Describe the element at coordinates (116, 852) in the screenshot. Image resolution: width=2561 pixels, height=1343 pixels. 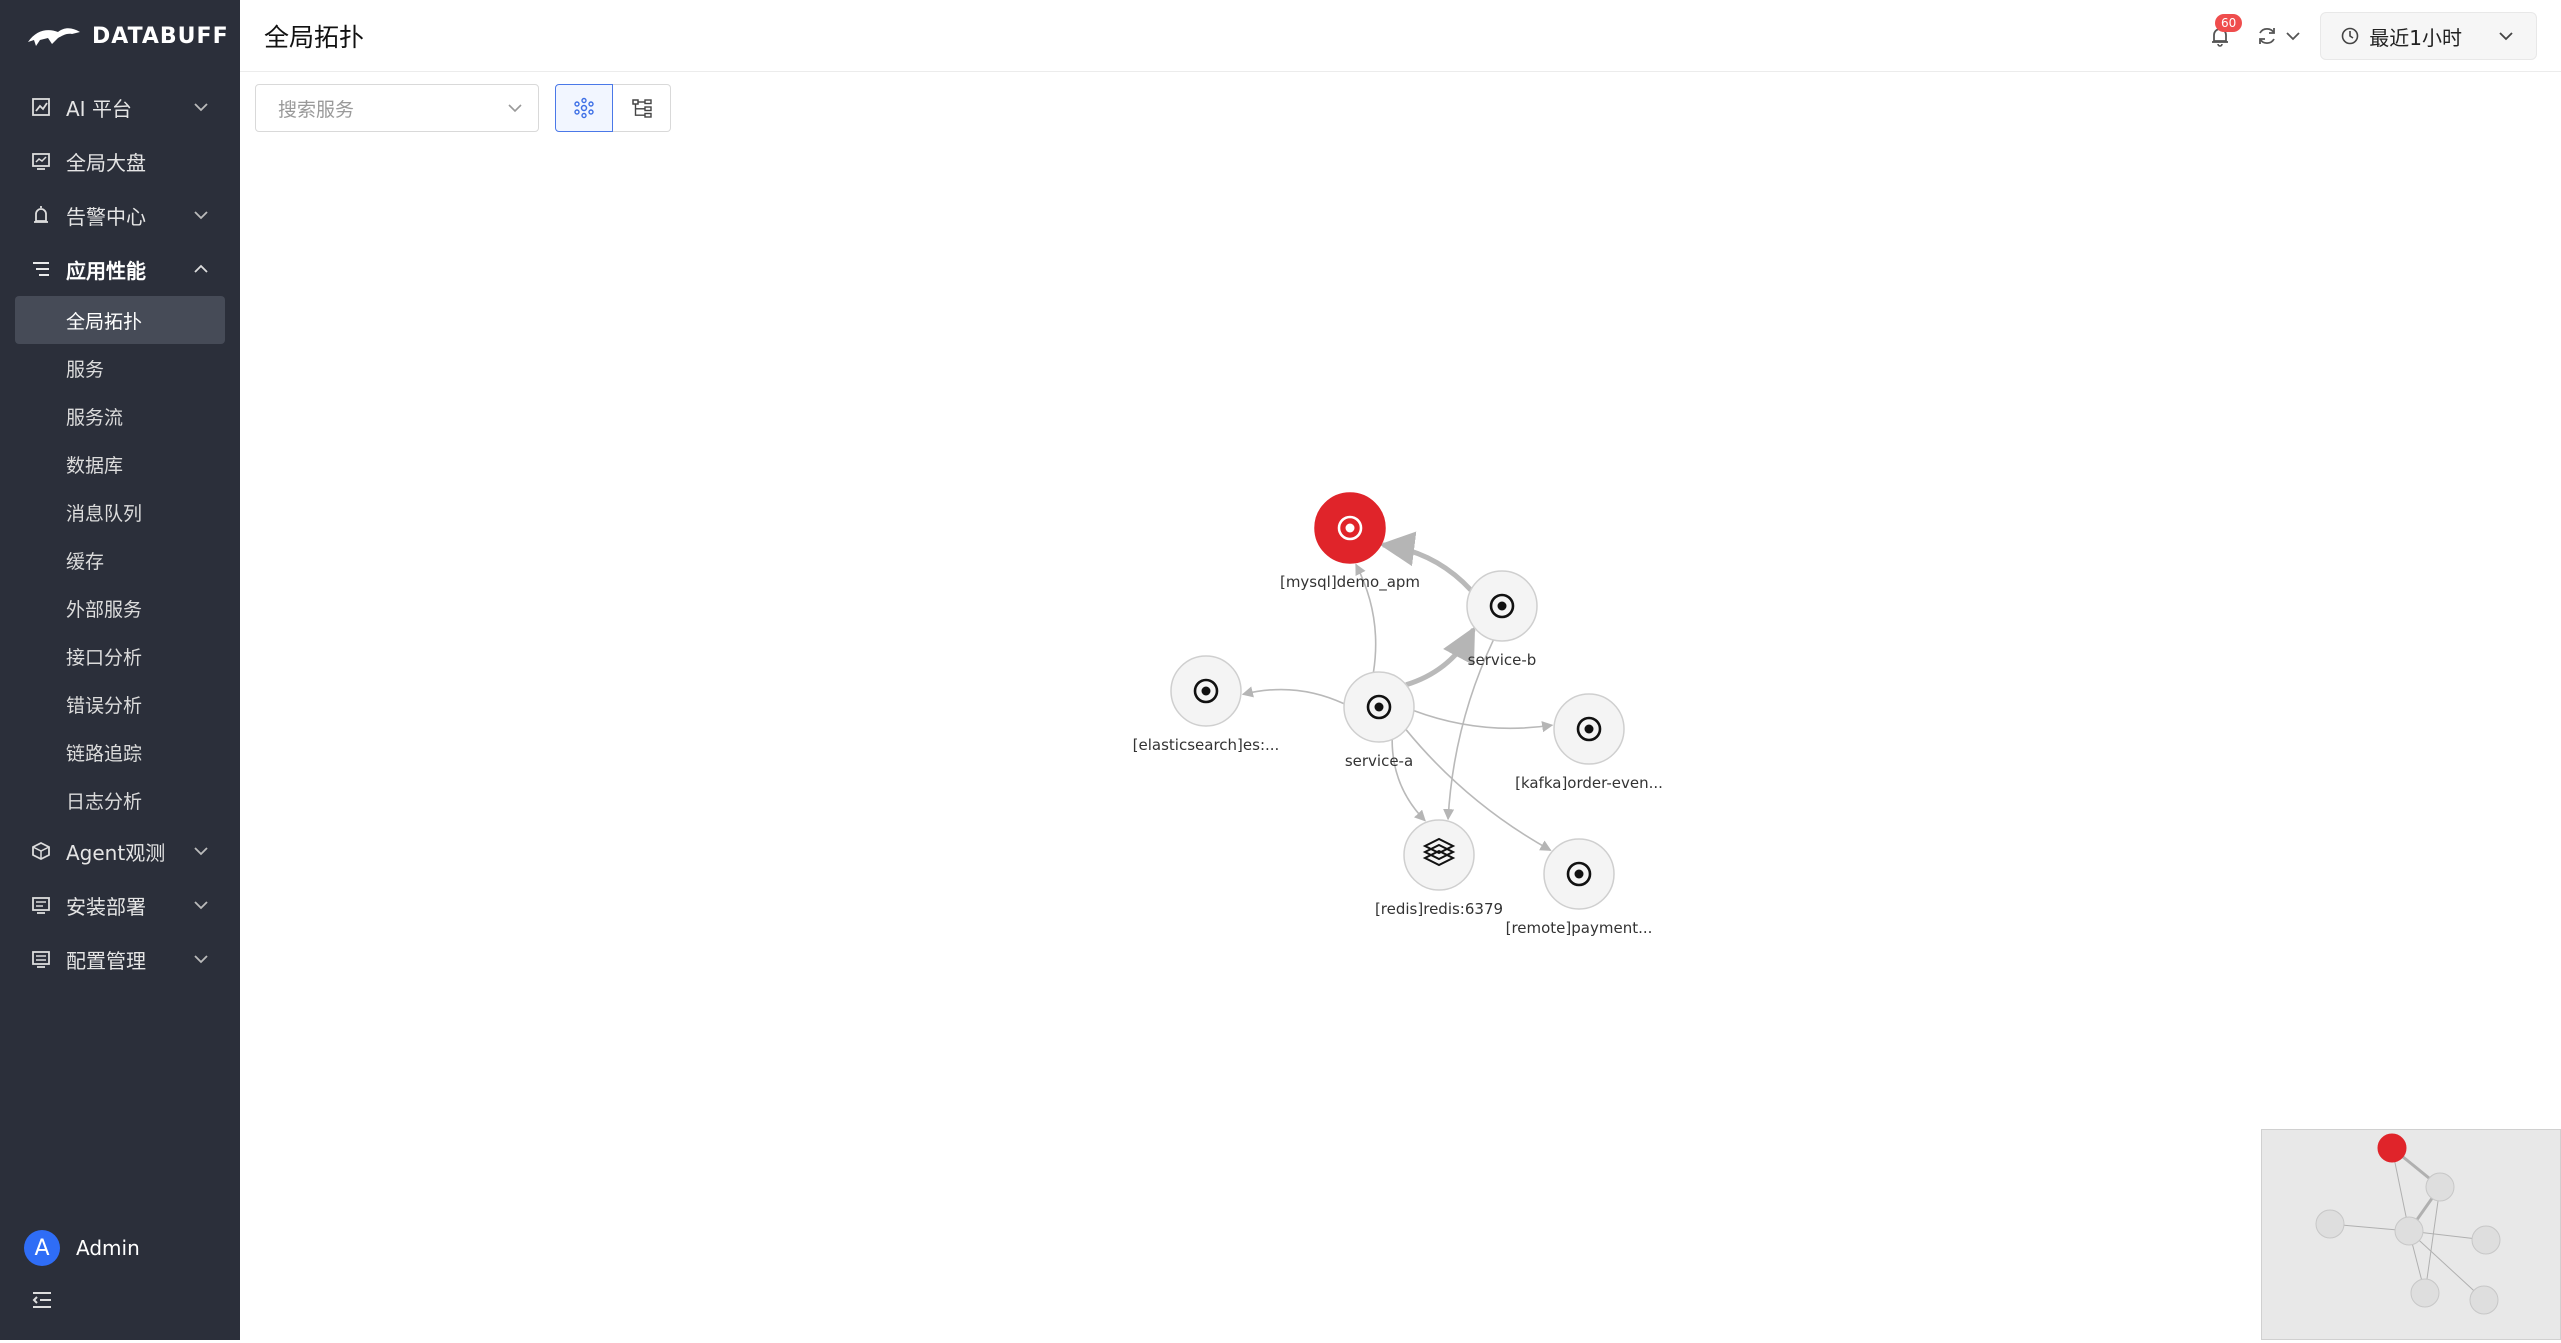
I see `sidebar-item-label: Agent观测` at that location.